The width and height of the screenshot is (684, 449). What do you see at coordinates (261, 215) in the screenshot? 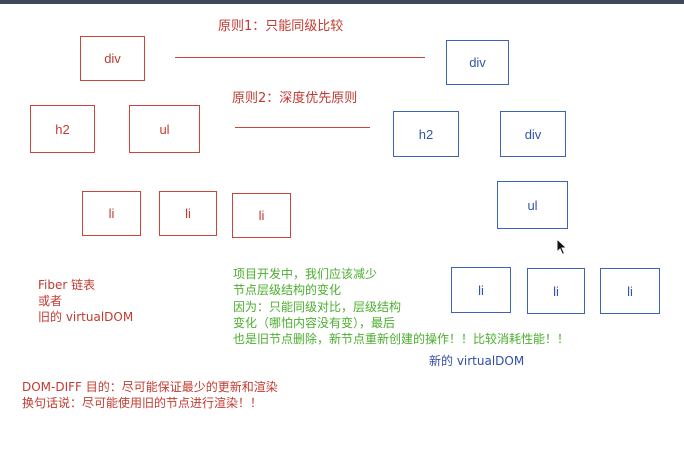
I see `old-tree-li-node-3: li` at bounding box center [261, 215].